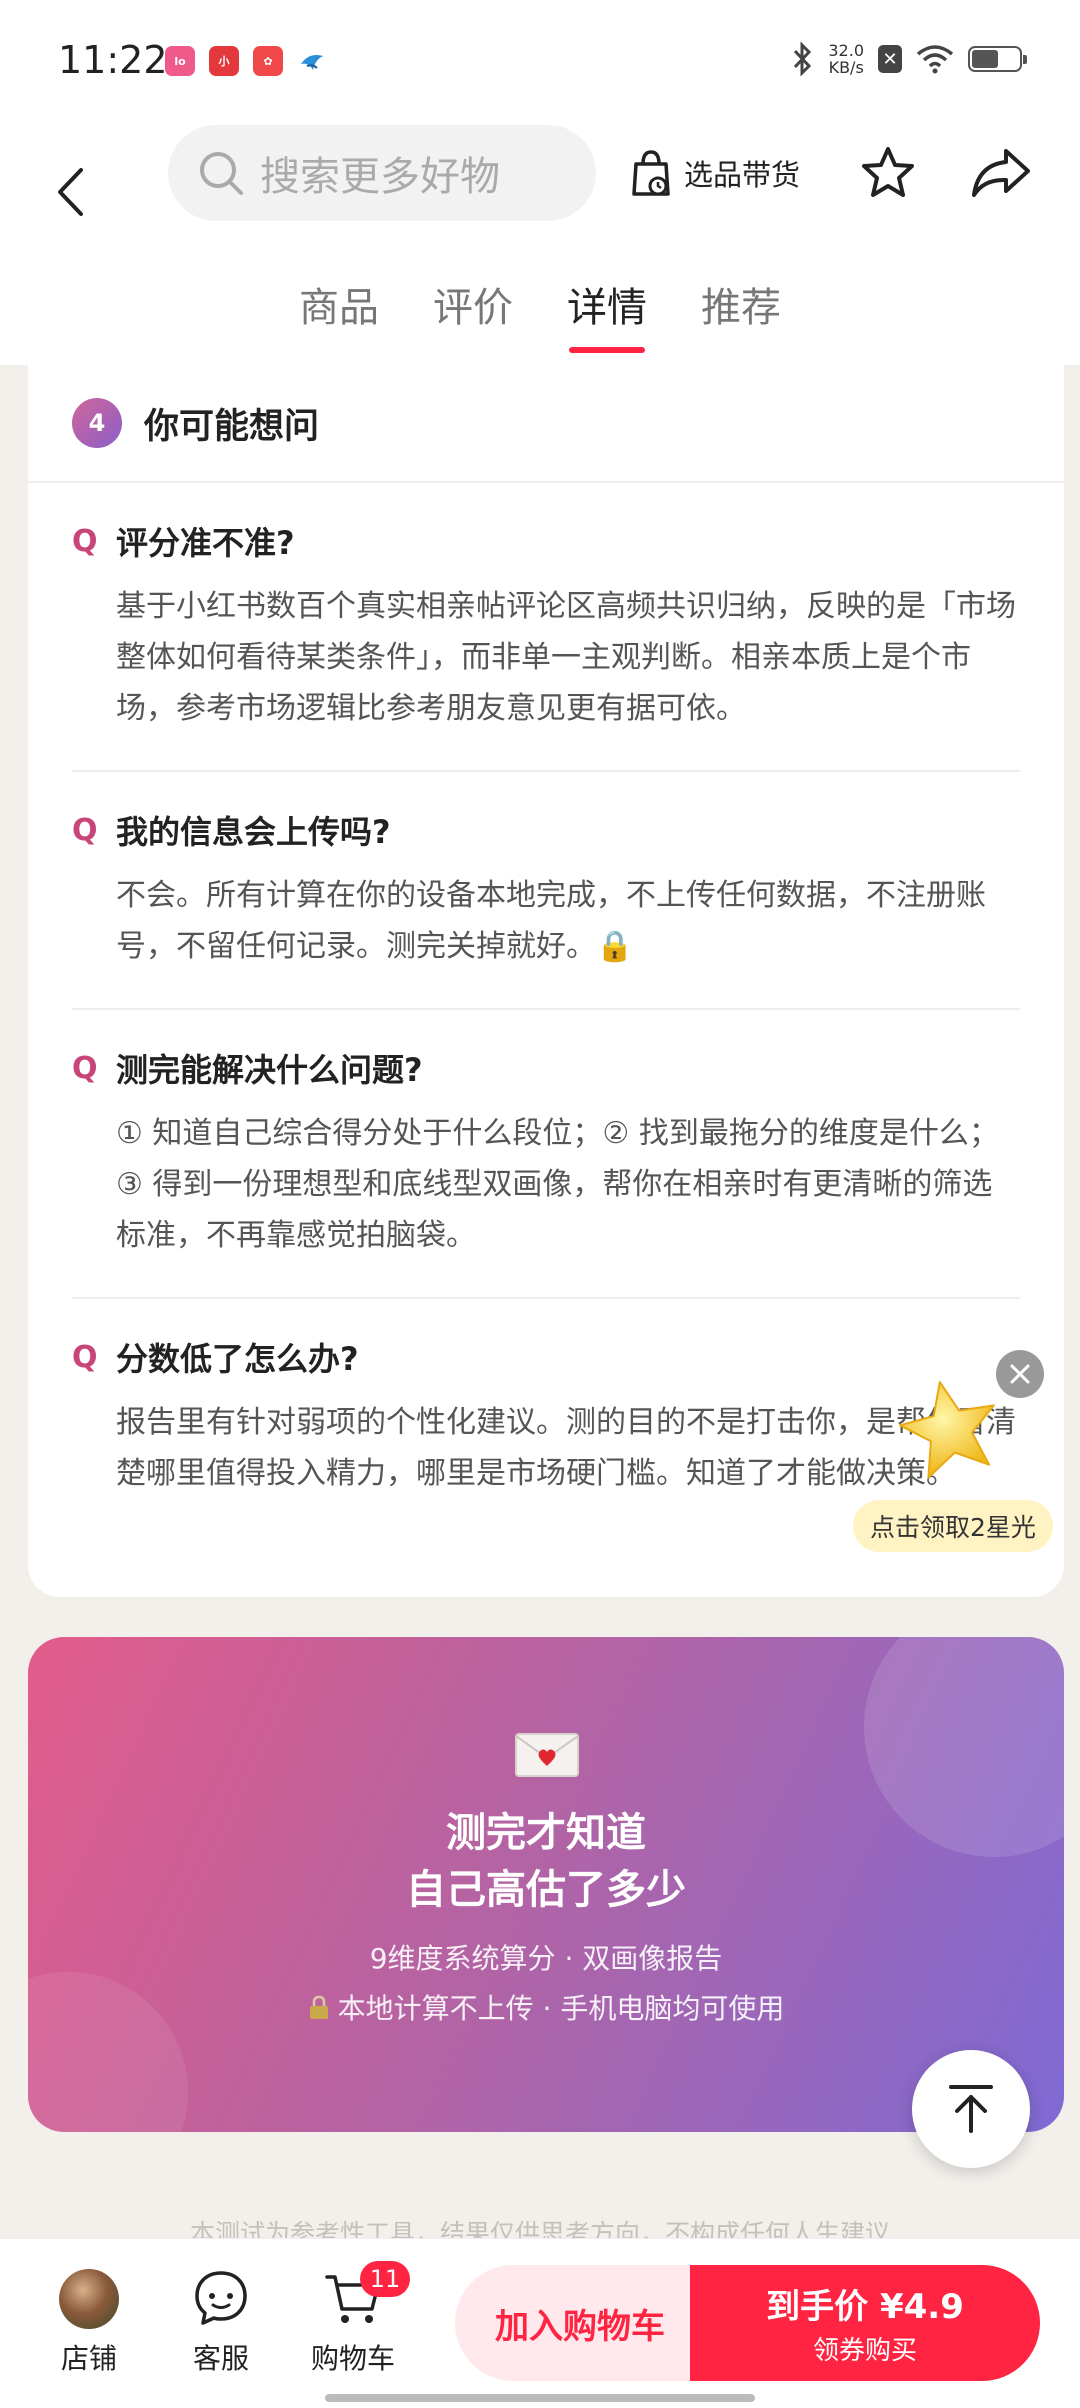 The height and width of the screenshot is (2408, 1080). I want to click on app-notification-icon: 小, so click(224, 61).